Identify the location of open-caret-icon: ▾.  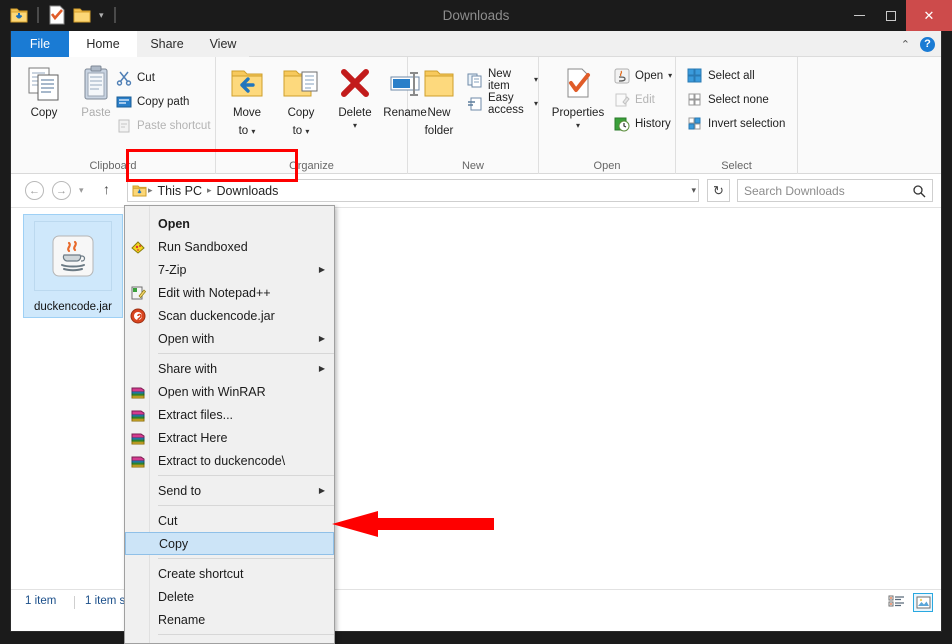
(670, 75).